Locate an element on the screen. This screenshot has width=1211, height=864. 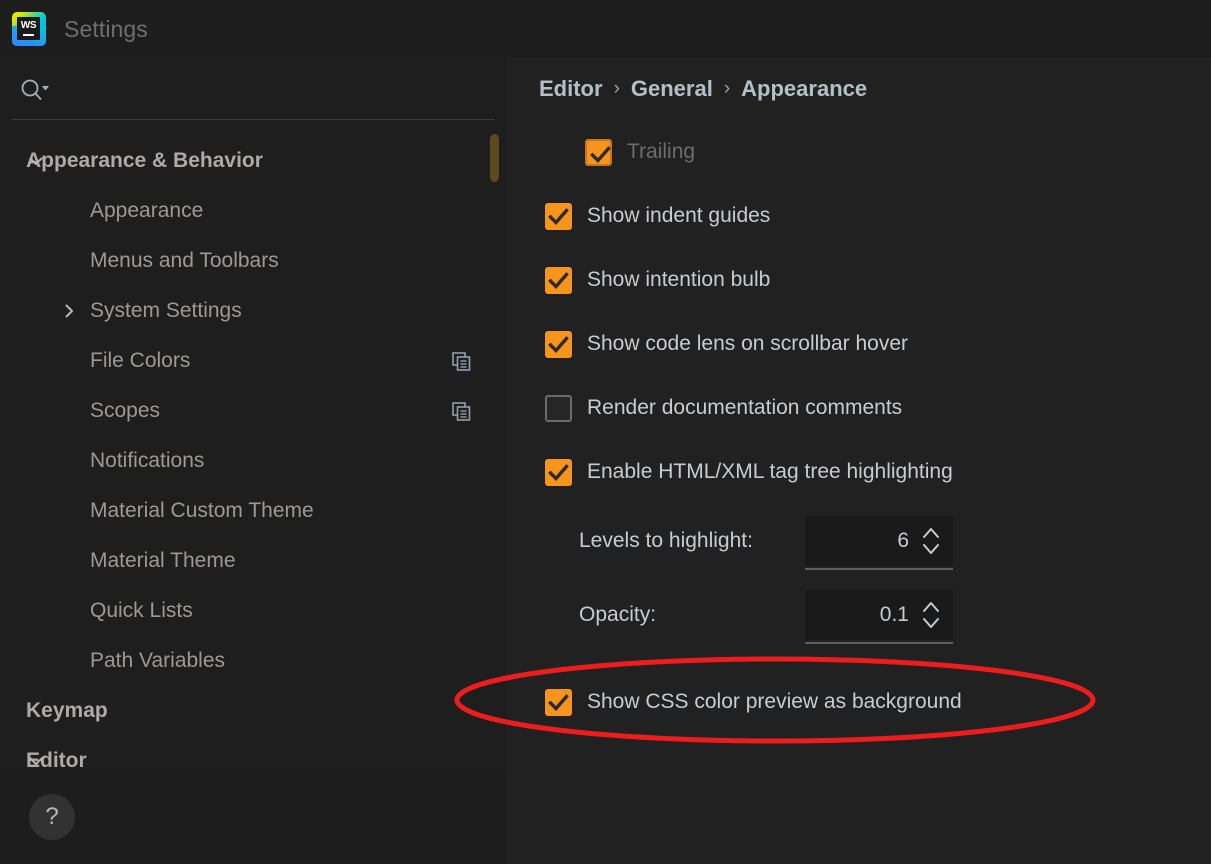
checkbox-row-show-css-color-preview-as-background: Show CSS color preview as background is located at coordinates (859, 702).